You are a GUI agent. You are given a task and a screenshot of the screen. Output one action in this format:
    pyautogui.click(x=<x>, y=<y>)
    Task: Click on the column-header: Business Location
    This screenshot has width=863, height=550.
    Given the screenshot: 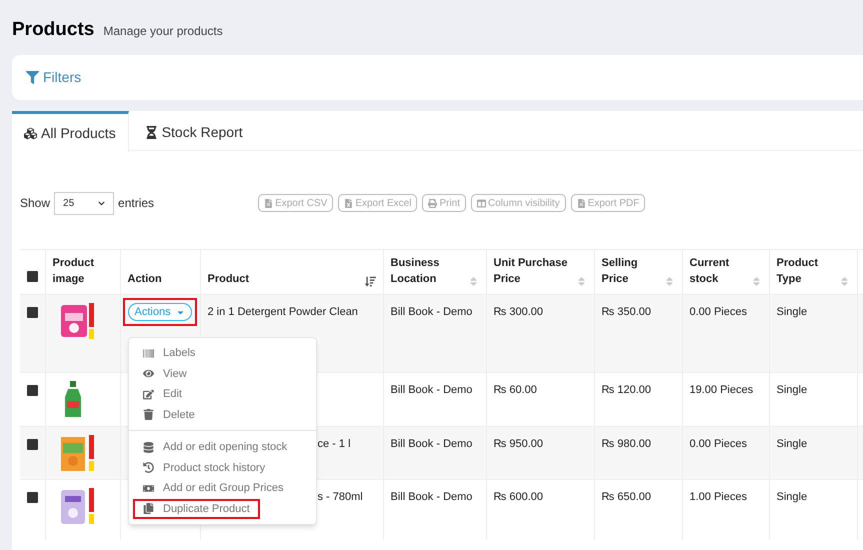 What is the action you would take?
    pyautogui.click(x=428, y=271)
    